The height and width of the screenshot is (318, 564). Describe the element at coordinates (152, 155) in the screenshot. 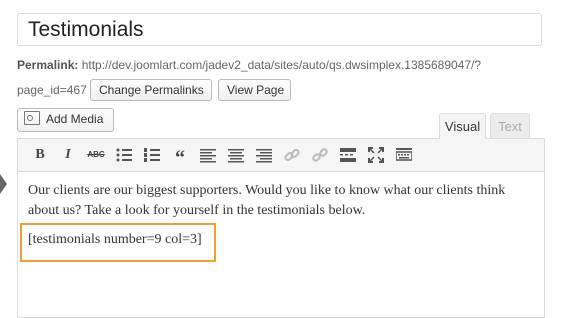

I see `numbered-list-icon` at that location.